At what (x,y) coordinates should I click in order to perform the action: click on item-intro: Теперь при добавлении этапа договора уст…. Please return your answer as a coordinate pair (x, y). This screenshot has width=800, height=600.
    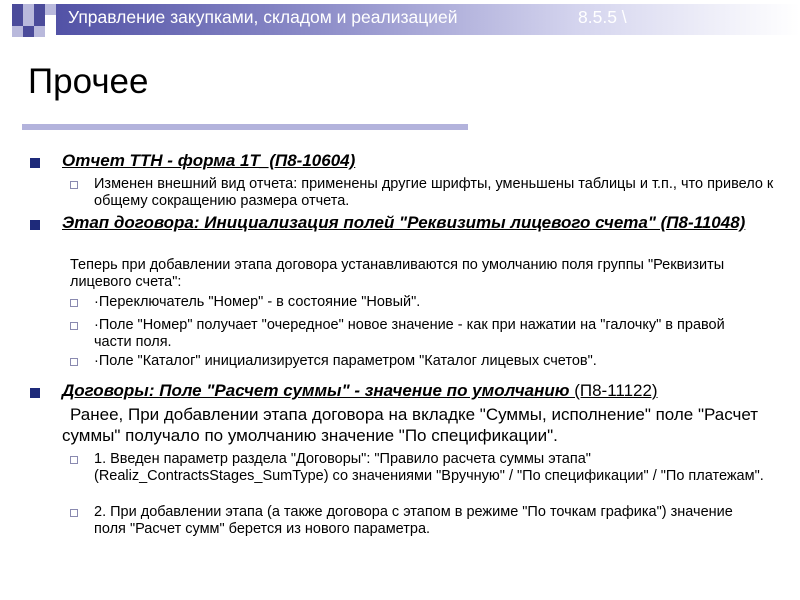
    Looking at the image, I should click on (397, 273).